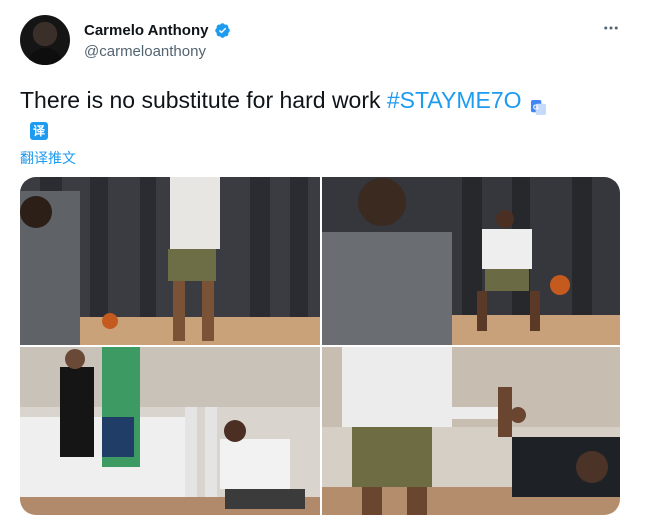 The image size is (647, 525). What do you see at coordinates (45, 40) in the screenshot?
I see `avatar` at bounding box center [45, 40].